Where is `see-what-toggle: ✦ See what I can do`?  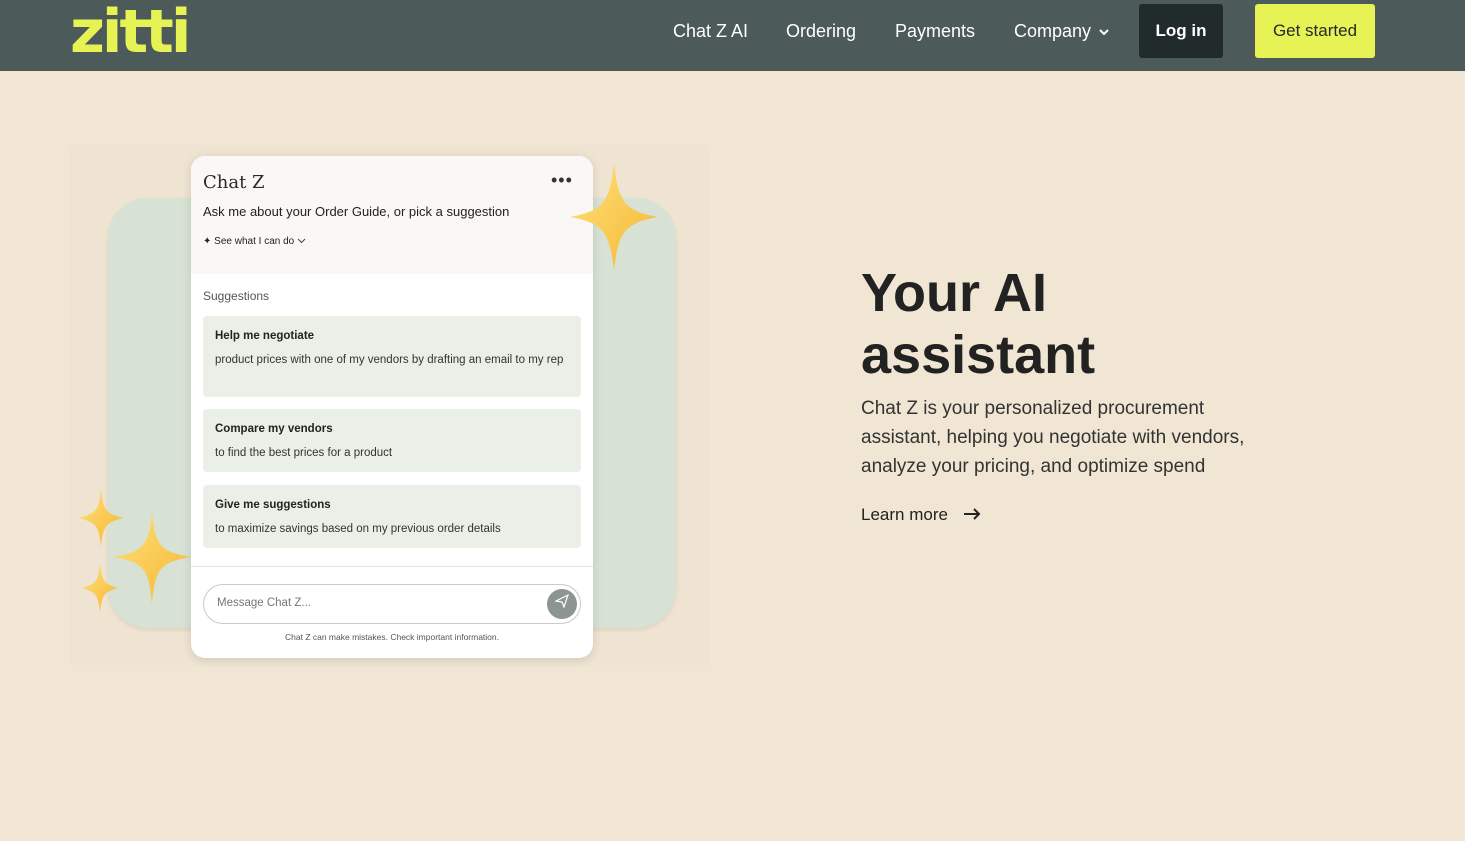
see-what-toggle: ✦ See what I can do is located at coordinates (254, 241).